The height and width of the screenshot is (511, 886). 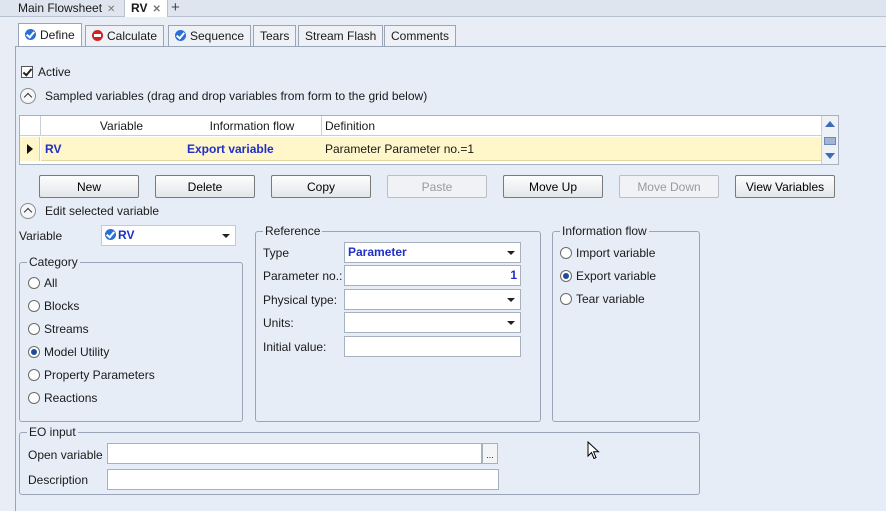 What do you see at coordinates (57, 35) in the screenshot?
I see `tab-label: Define` at bounding box center [57, 35].